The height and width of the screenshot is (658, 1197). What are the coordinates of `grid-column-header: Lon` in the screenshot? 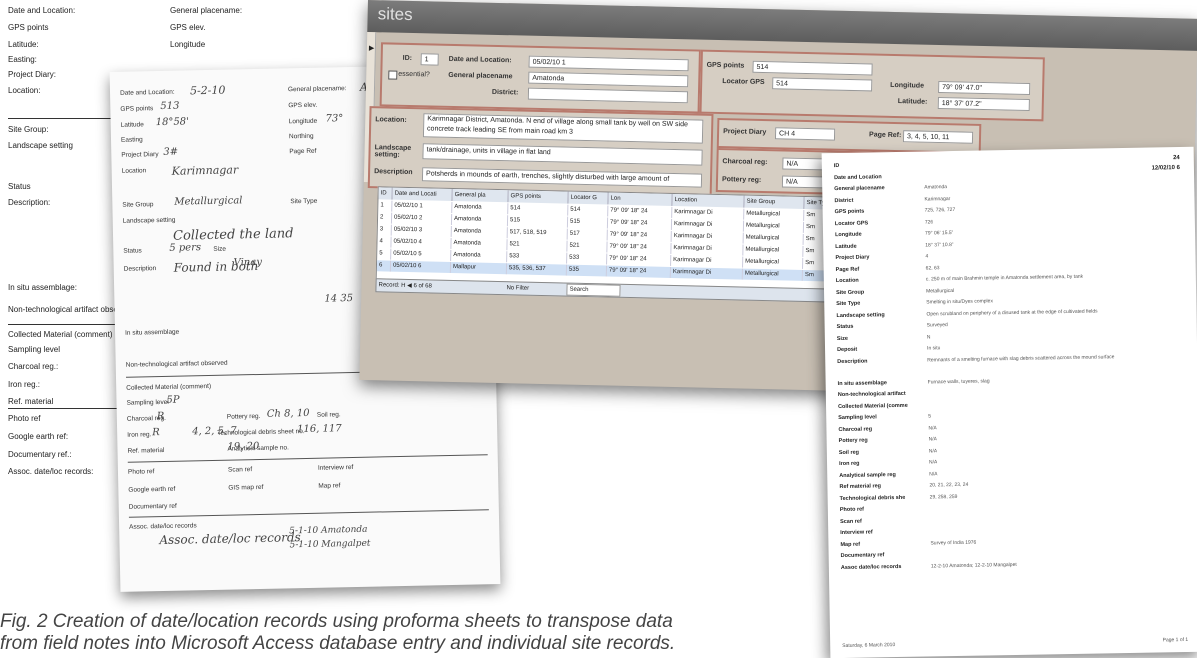 It's located at (640, 199).